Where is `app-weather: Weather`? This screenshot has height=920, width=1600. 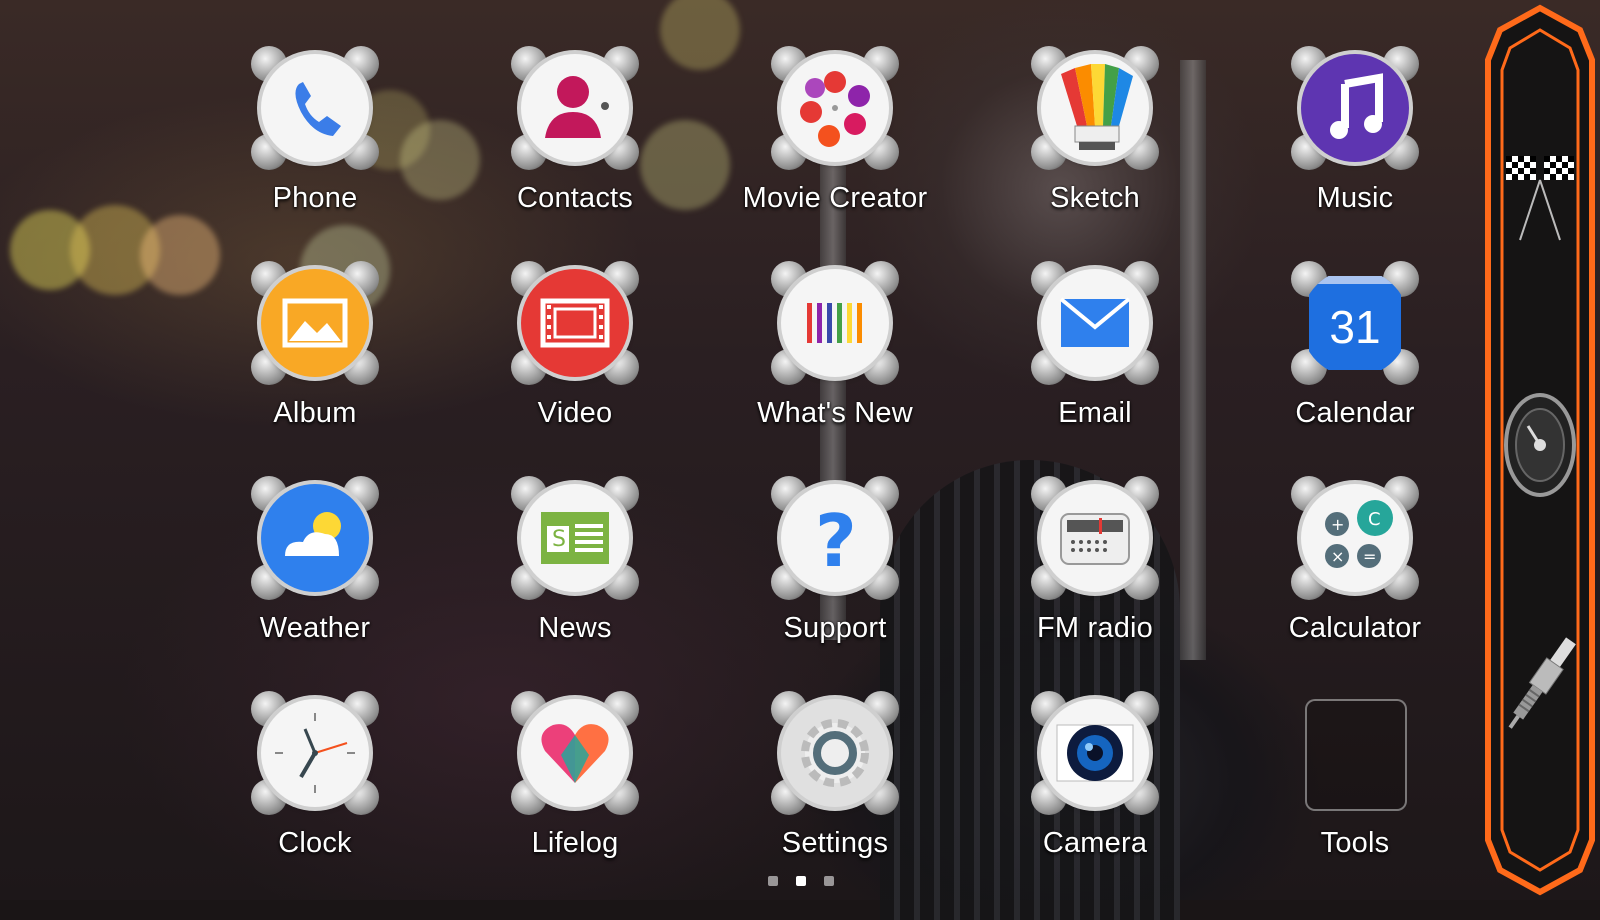
app-weather: Weather is located at coordinates (315, 577).